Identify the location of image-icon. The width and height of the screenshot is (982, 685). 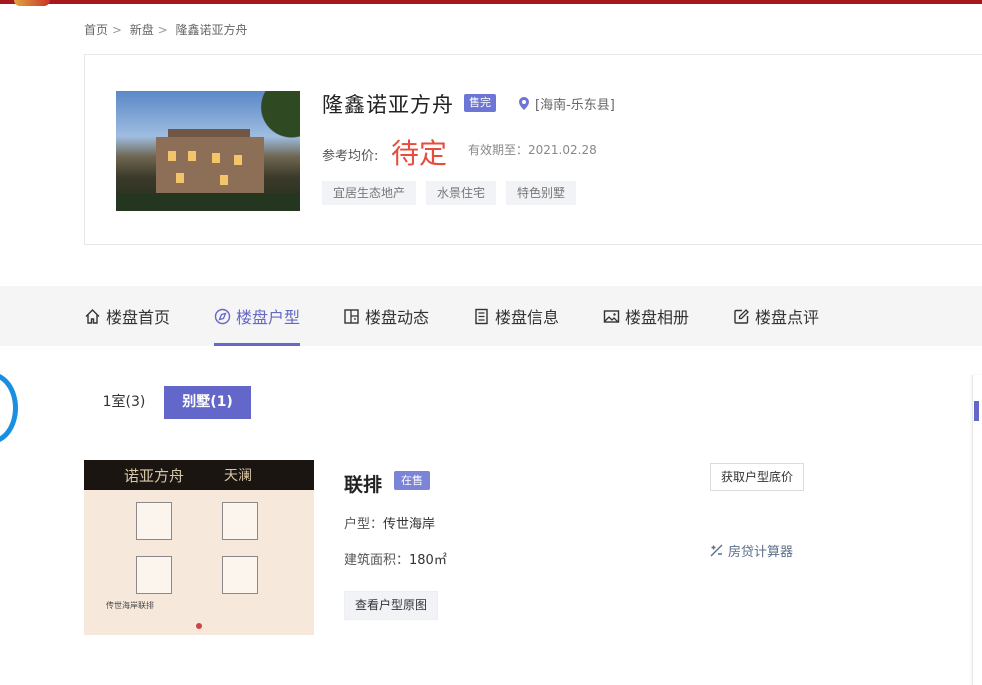
(611, 316).